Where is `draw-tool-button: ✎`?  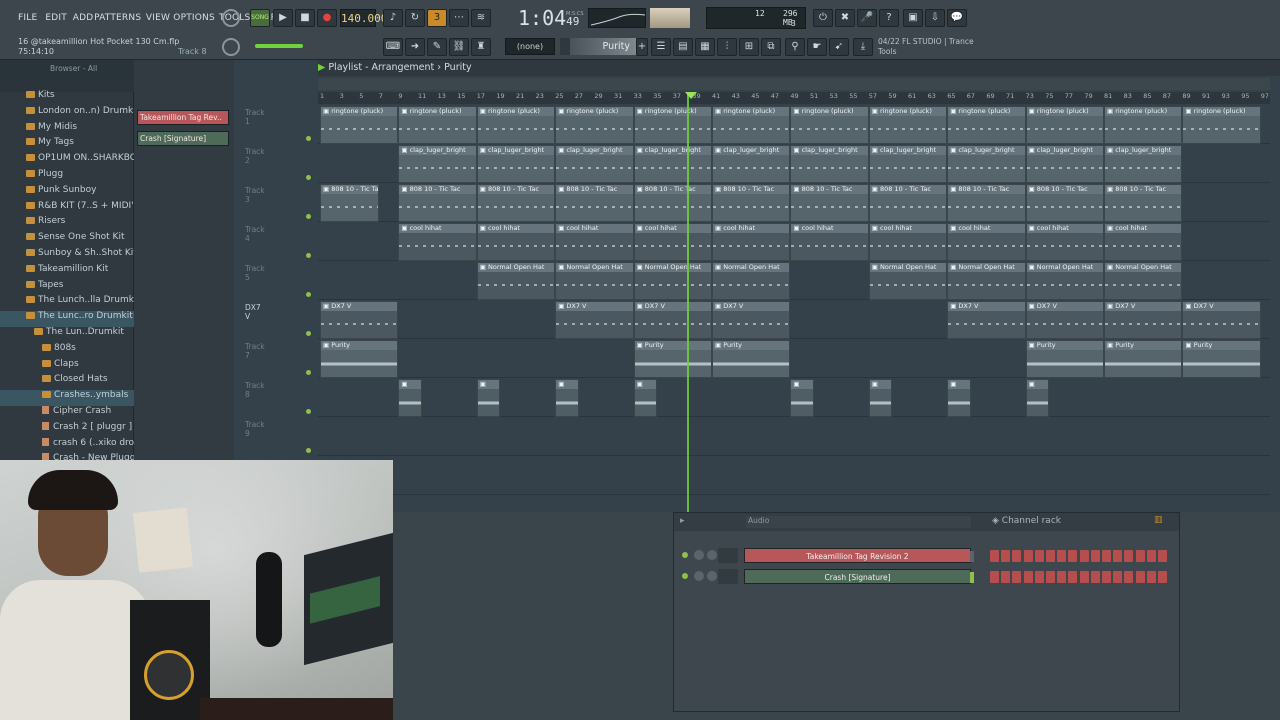 draw-tool-button: ✎ is located at coordinates (437, 47).